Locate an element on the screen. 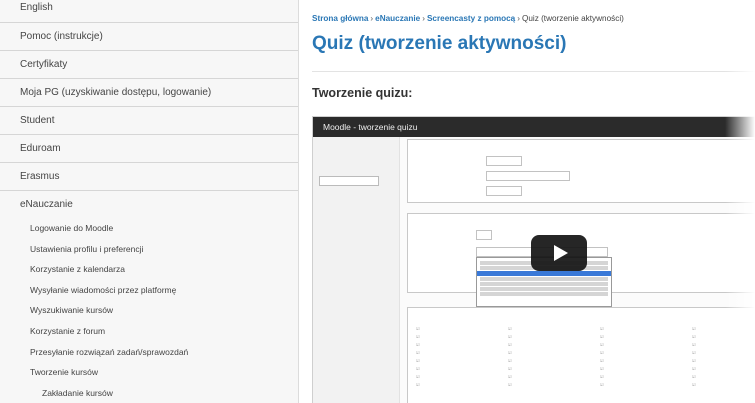  sidebar-item-eduroam: Eduroam is located at coordinates (149, 149).